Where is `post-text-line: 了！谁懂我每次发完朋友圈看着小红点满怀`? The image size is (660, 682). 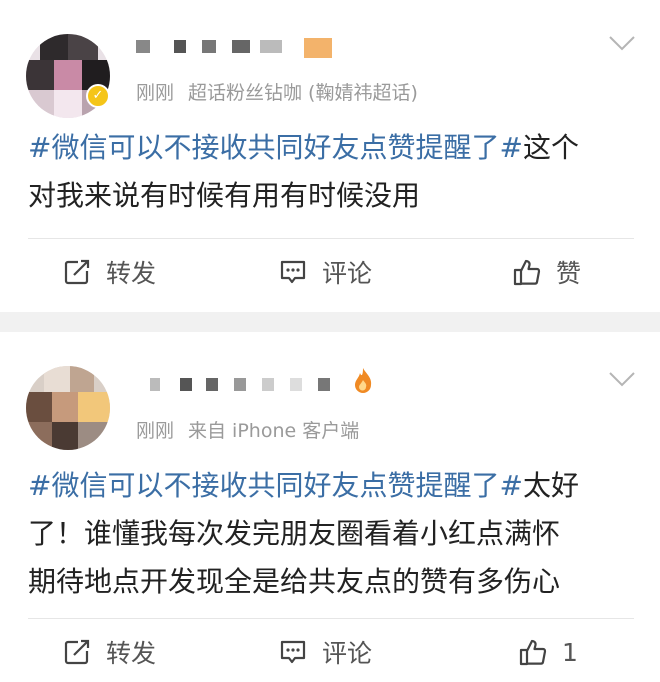 post-text-line: 了！谁懂我每次发完朋友圈看着小红点满怀 is located at coordinates (294, 533).